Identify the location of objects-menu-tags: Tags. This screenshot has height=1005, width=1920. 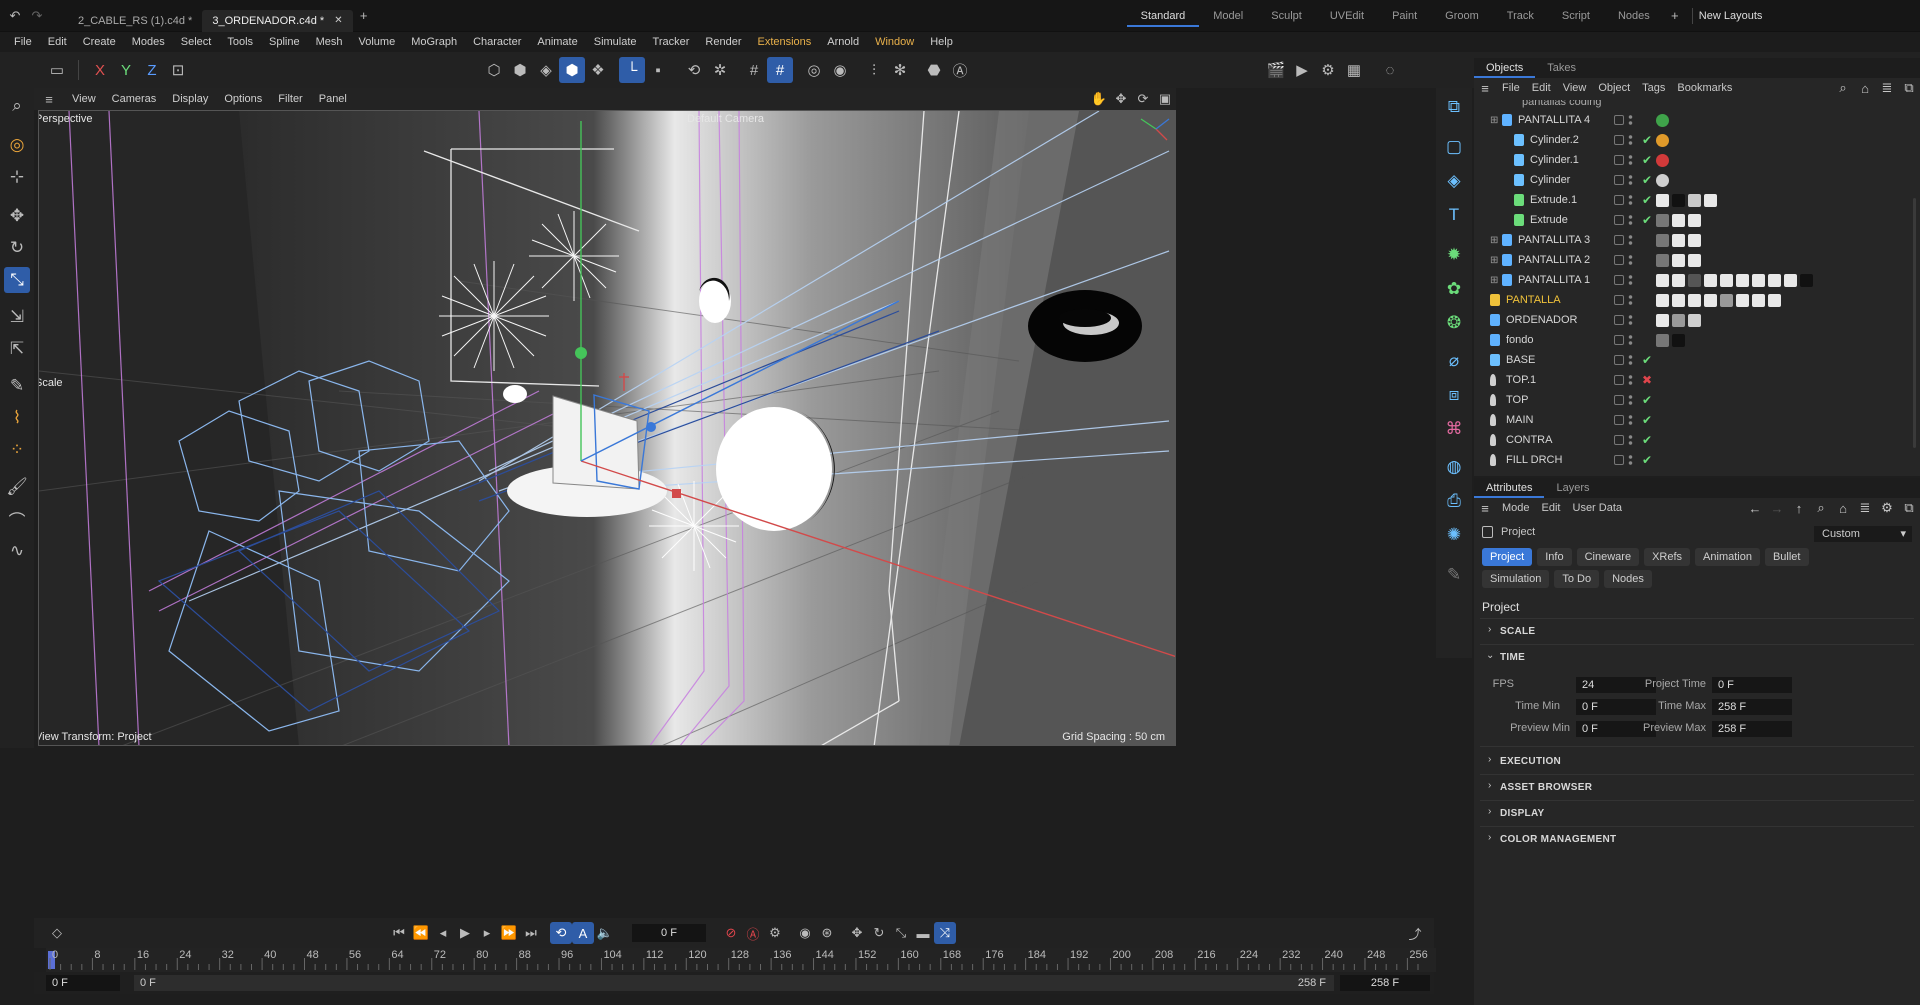
(1653, 88).